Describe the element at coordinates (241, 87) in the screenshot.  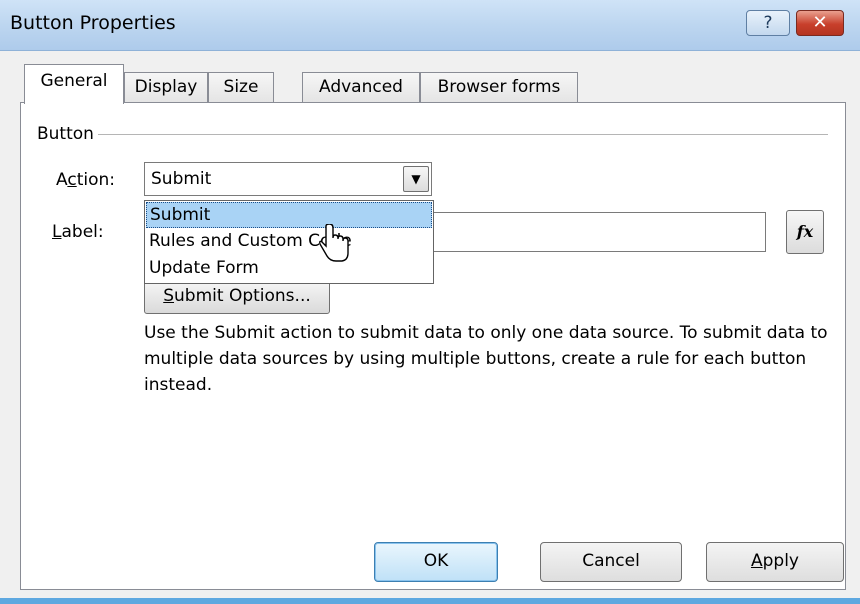
I see `tab-size: Size` at that location.